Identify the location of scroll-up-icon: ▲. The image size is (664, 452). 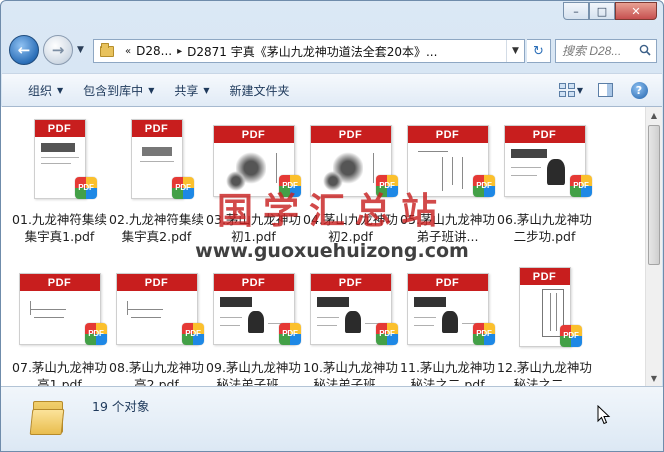
(654, 115).